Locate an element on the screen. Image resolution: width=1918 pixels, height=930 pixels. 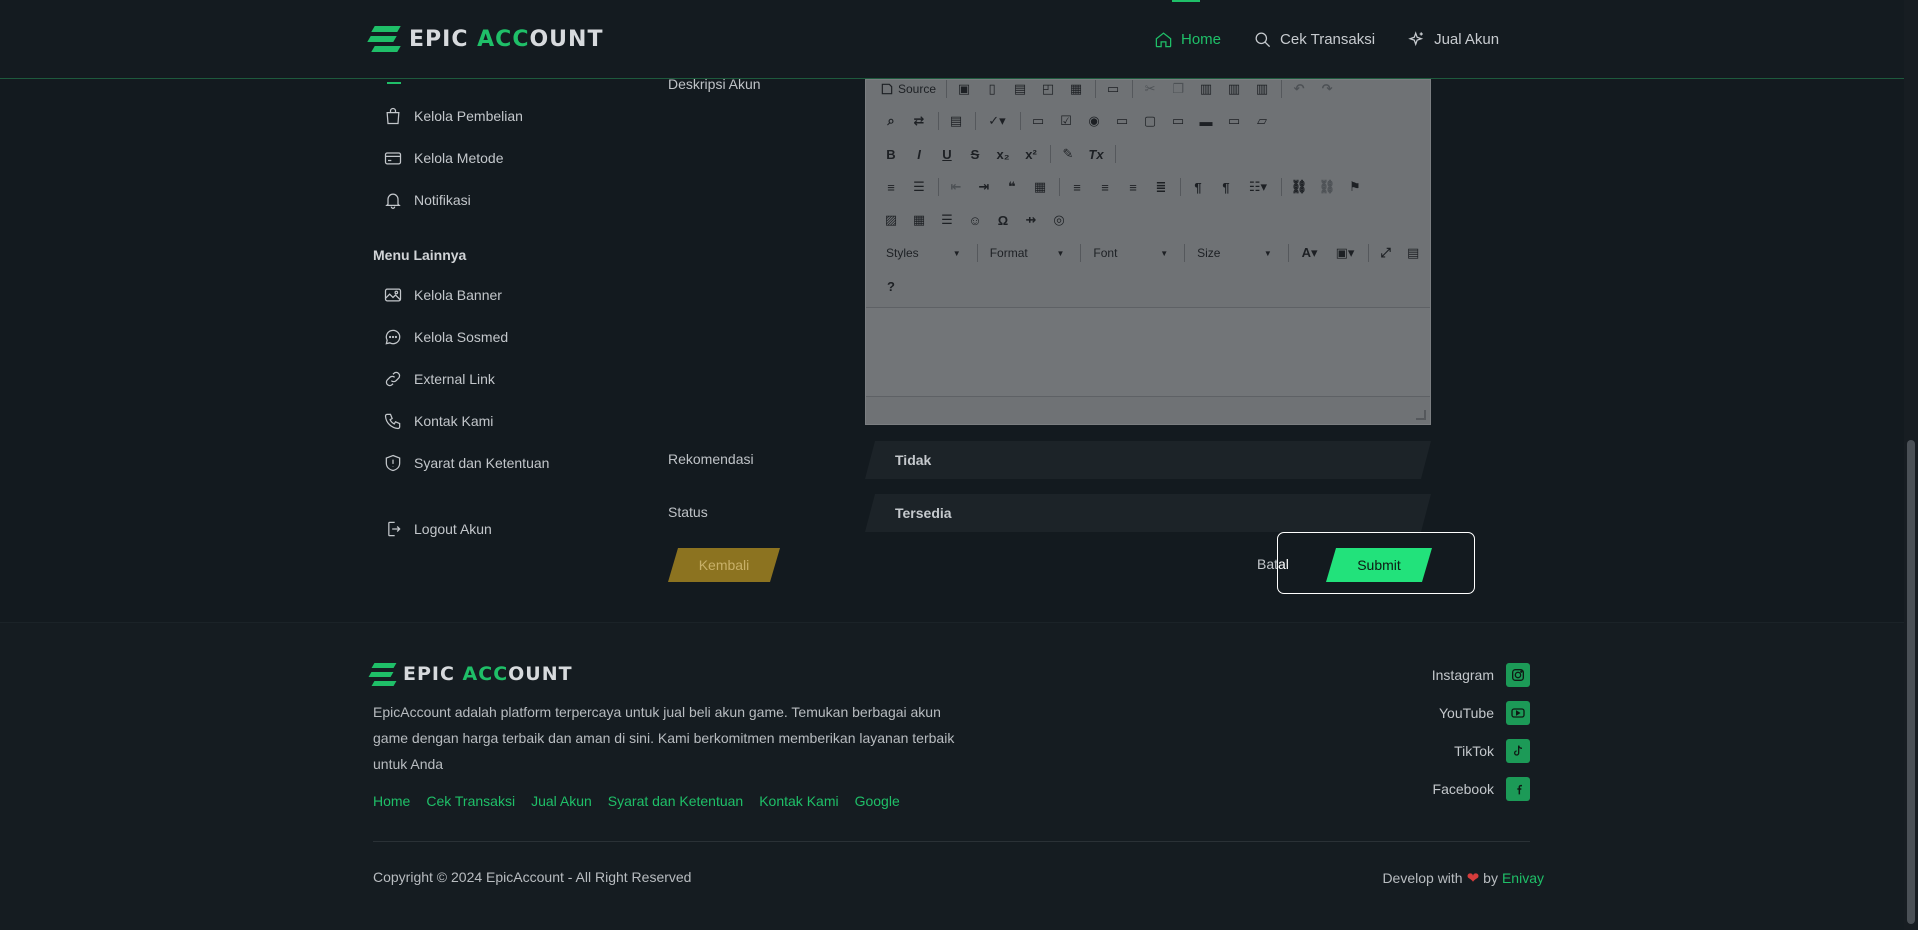
footer-brand-logo: EPIC ACCOUNT is located at coordinates (470, 674).